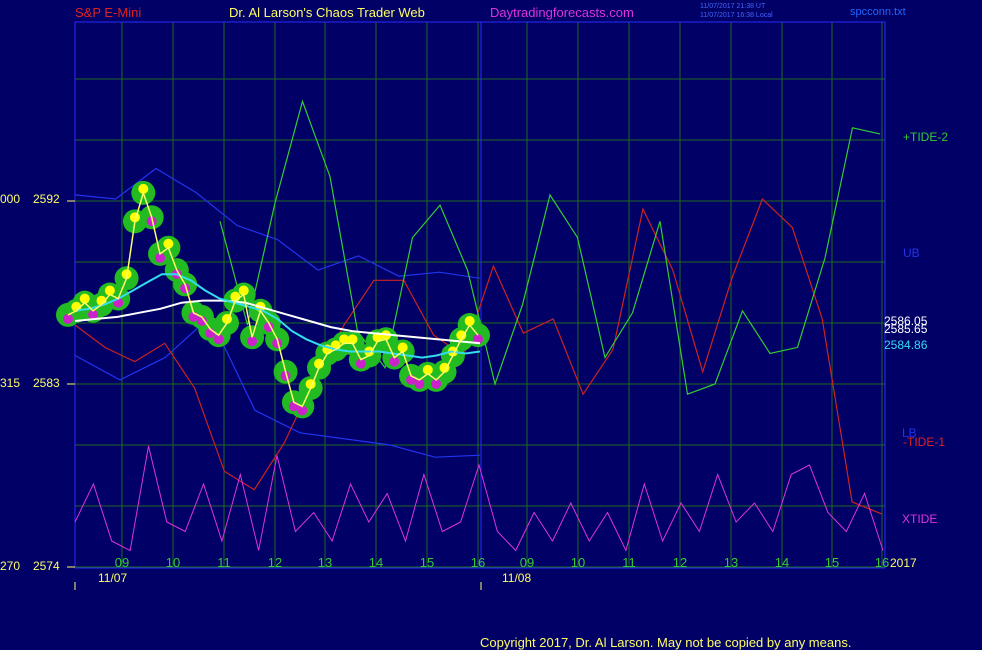 The image size is (982, 650). Describe the element at coordinates (878, 12) in the screenshot. I see `file-name: spcconn.txt` at that location.